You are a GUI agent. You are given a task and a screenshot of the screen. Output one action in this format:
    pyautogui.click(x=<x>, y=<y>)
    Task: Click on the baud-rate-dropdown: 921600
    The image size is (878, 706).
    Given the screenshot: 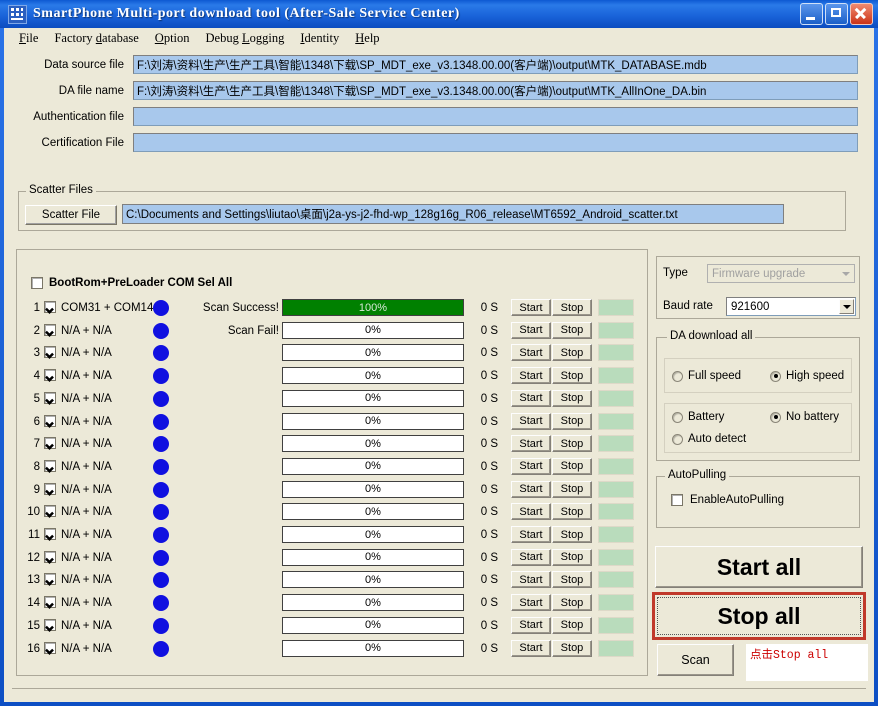 What is the action you would take?
    pyautogui.click(x=791, y=306)
    